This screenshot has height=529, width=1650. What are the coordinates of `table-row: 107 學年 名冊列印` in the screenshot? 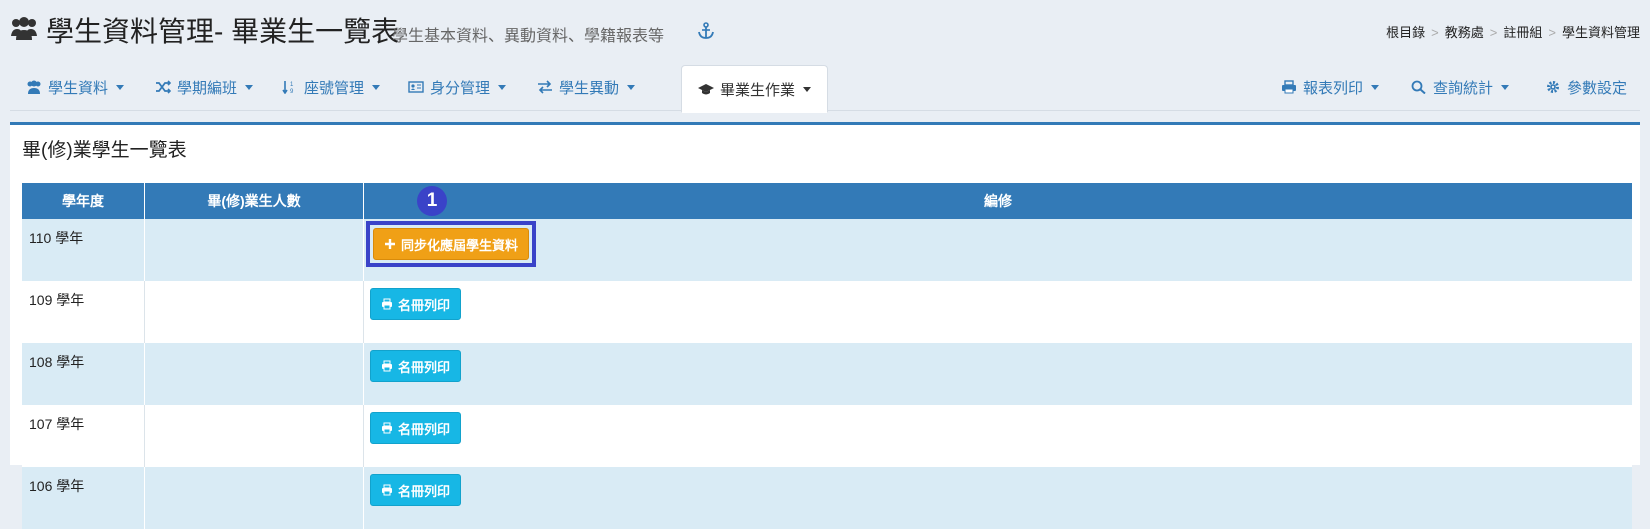 It's located at (827, 436).